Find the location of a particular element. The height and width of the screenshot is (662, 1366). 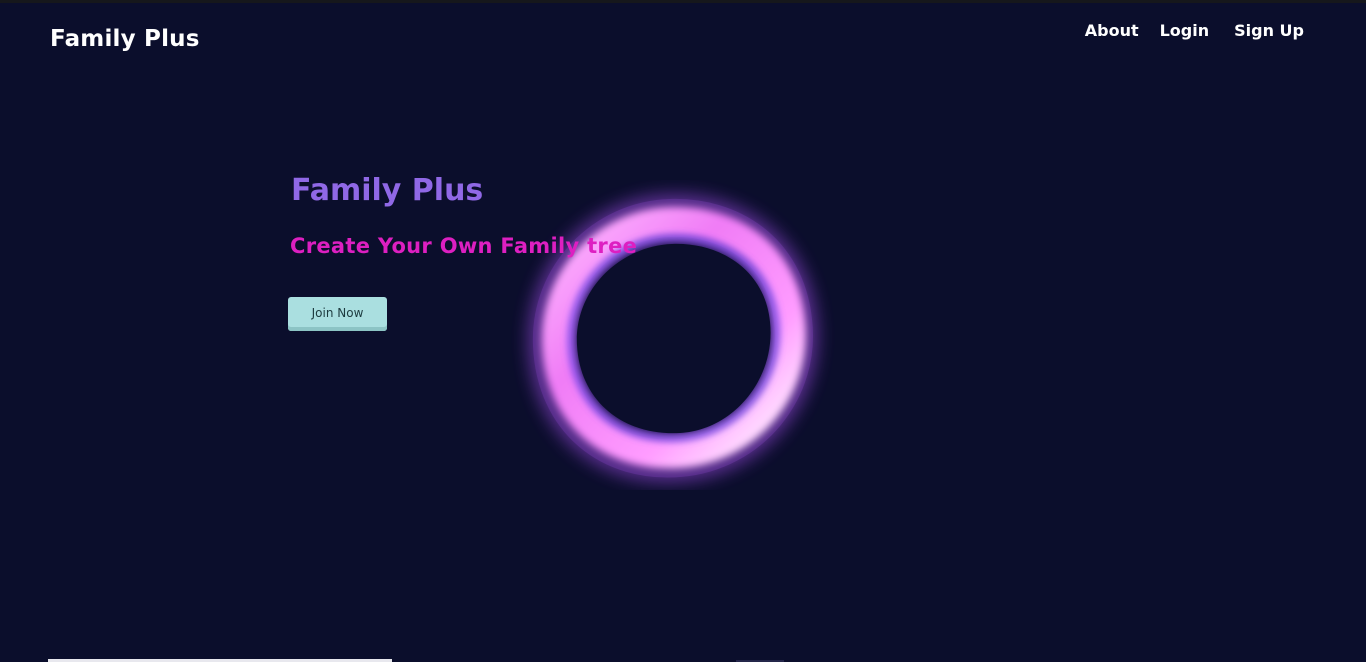

nav-link-about: About is located at coordinates (1112, 31).